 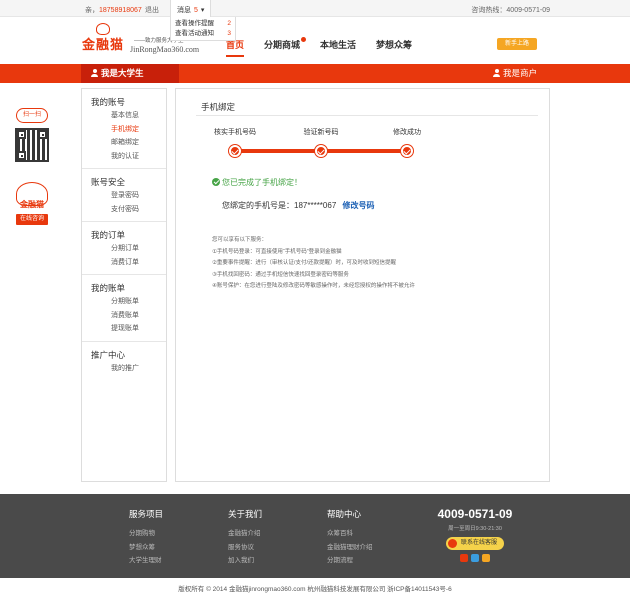 I want to click on tip-line: ④账号保护：在您进行登陆及修改密码等敏感操作时，未经您授权的操作将不被允许, so click(x=313, y=286).